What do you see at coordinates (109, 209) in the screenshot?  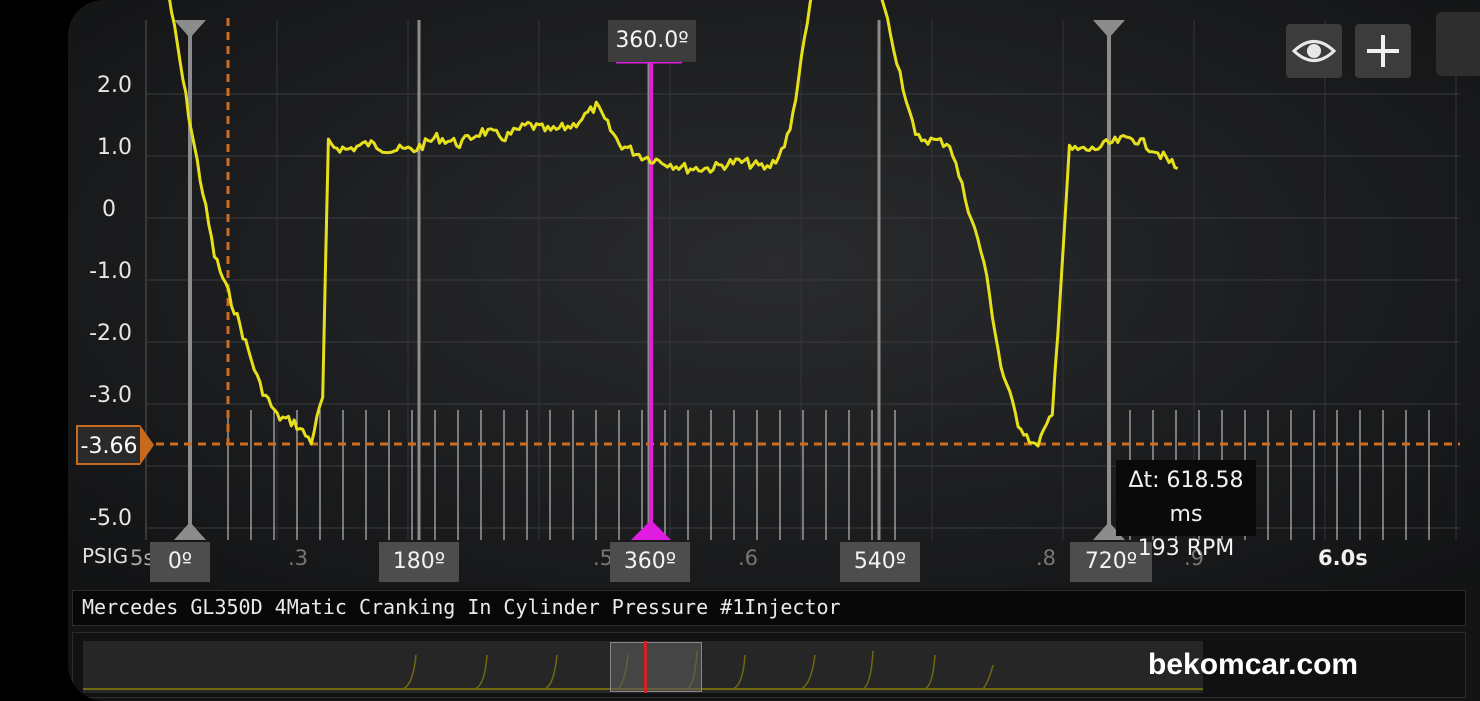 I see `y-tick-label: 0` at bounding box center [109, 209].